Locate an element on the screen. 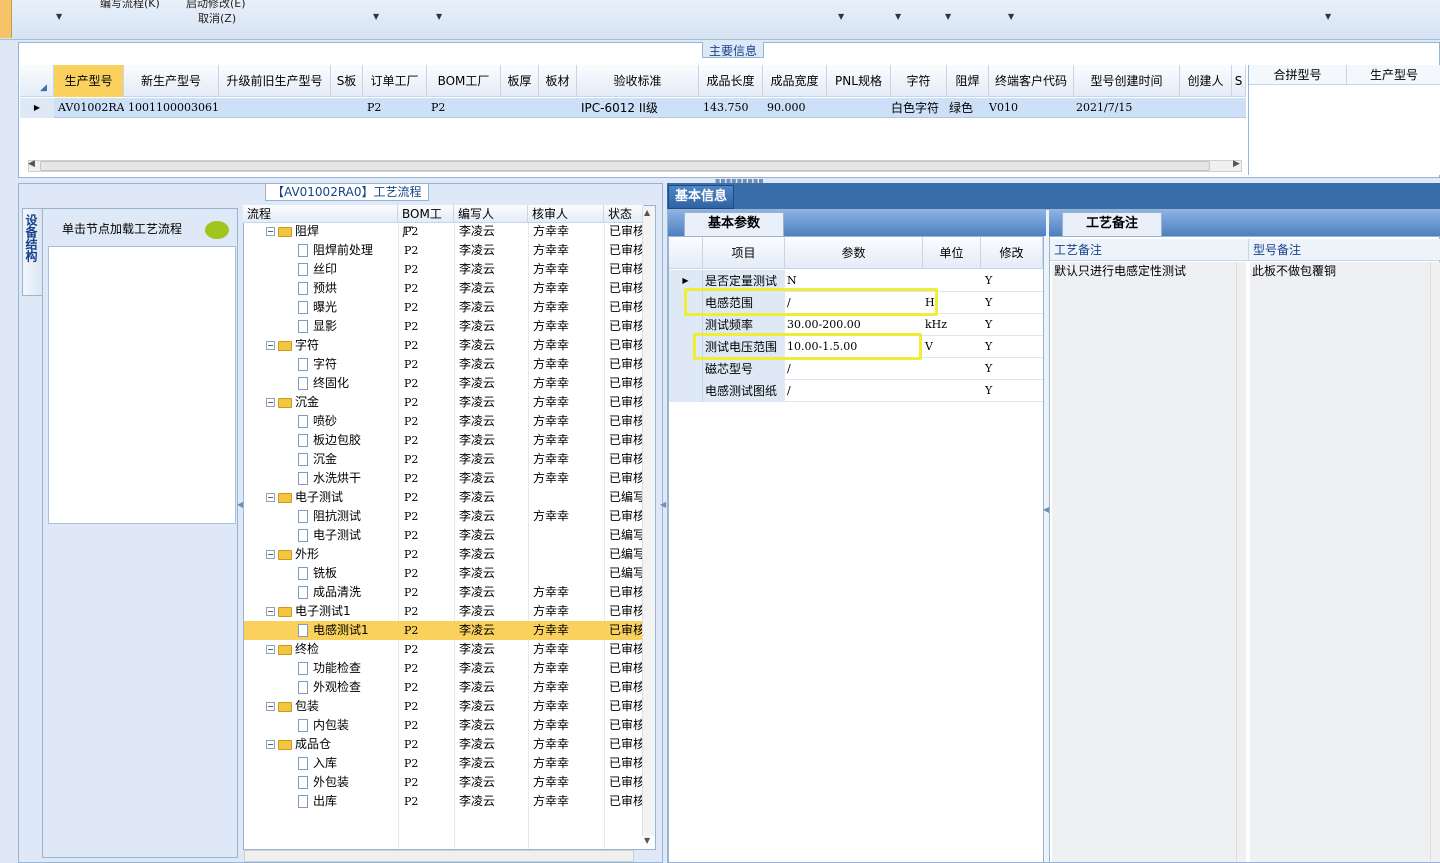  tree-row: 入库 P2 李凌云 方幸幸 已审核 is located at coordinates (444, 763).